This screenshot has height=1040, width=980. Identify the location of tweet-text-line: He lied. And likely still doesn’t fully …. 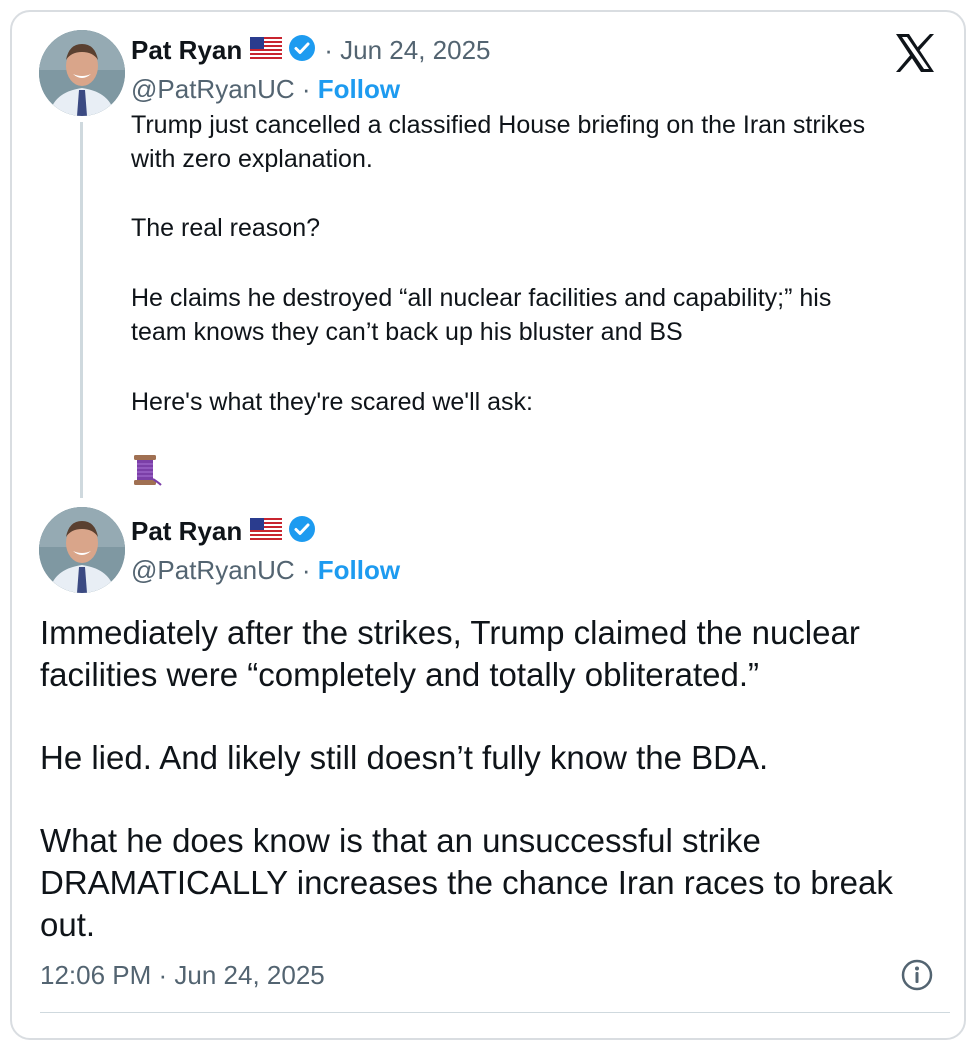
(404, 757).